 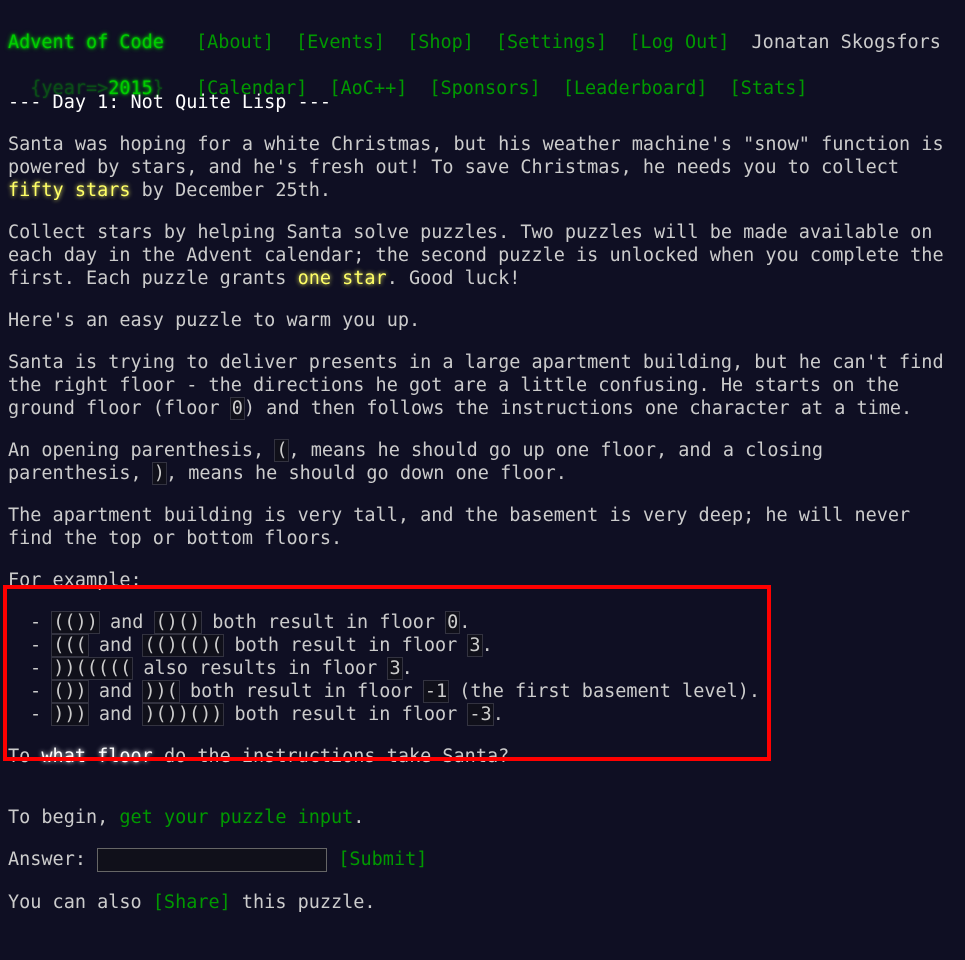 I want to click on text: An opening parenthesis,, so click(x=142, y=450).